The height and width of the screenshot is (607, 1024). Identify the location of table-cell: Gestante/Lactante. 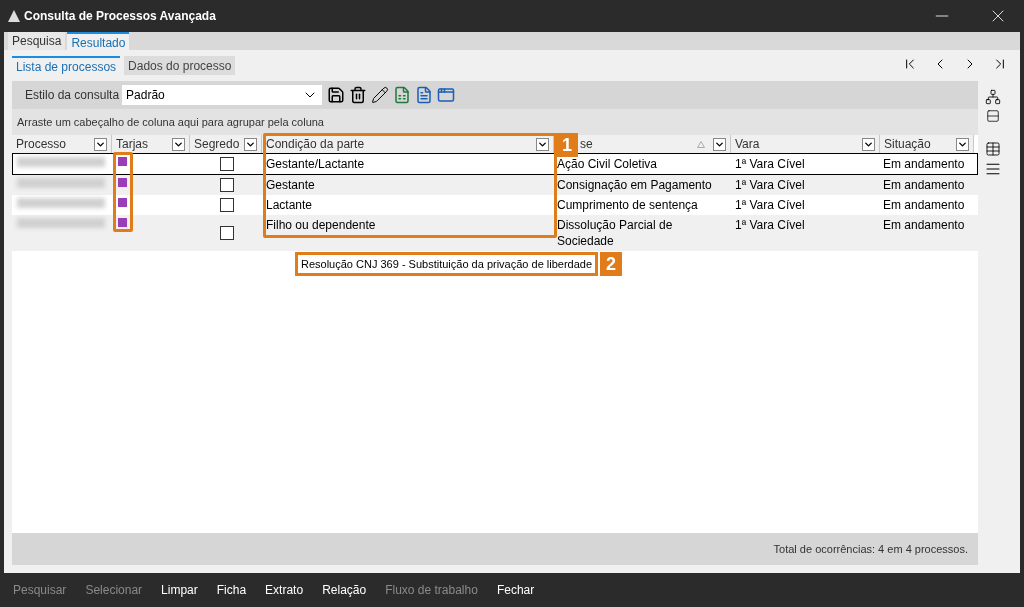
(315, 164).